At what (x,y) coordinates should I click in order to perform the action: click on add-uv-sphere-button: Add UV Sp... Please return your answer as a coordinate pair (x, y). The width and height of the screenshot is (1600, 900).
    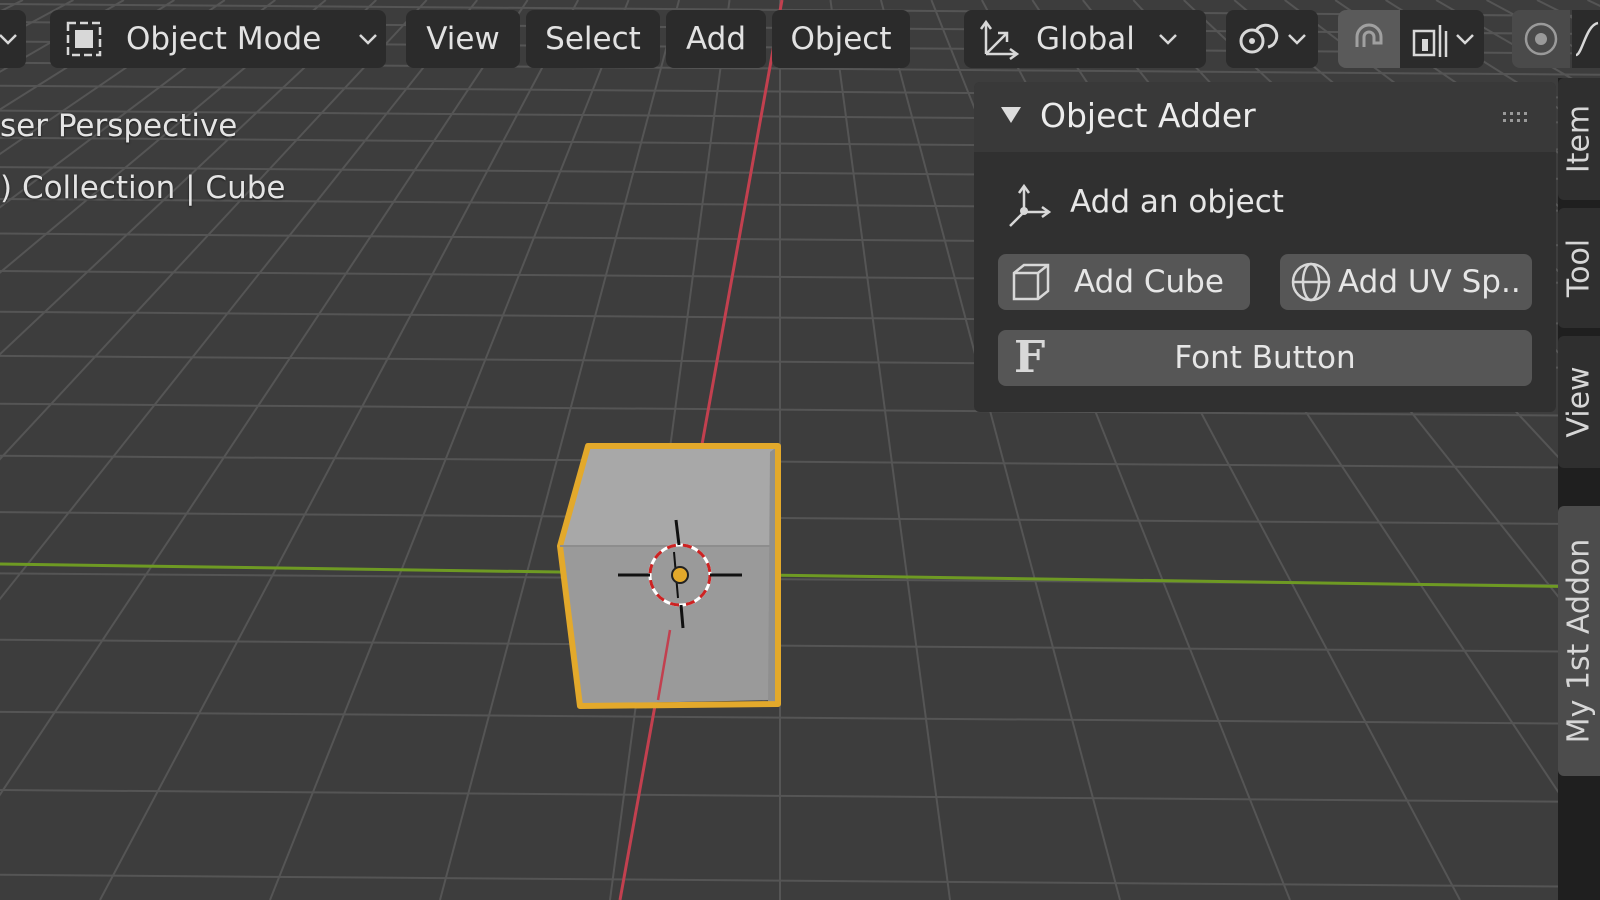
    Looking at the image, I should click on (1406, 282).